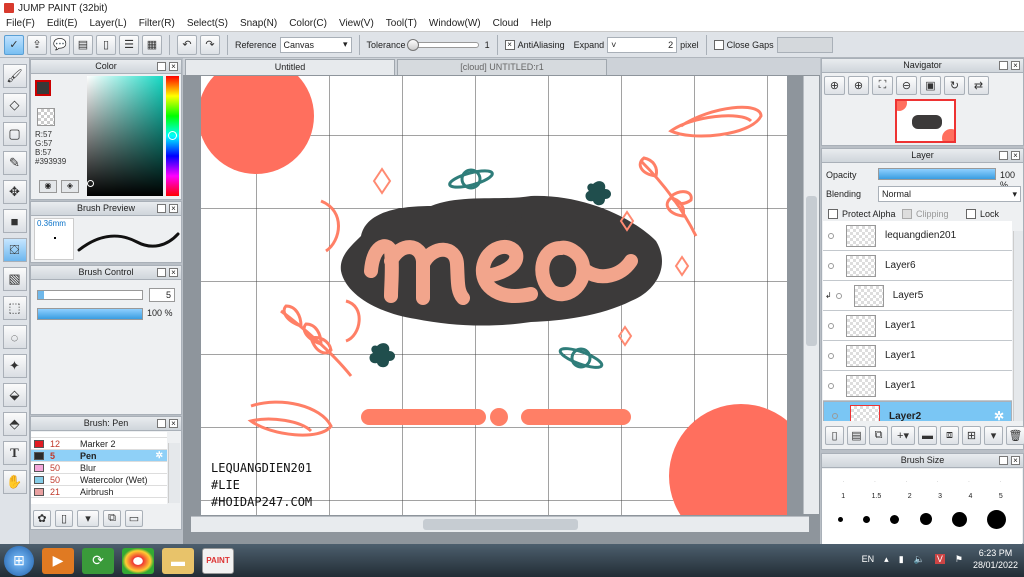 The height and width of the screenshot is (577, 1024). What do you see at coordinates (20, 23) in the screenshot?
I see `menu-file: File(F)` at bounding box center [20, 23].